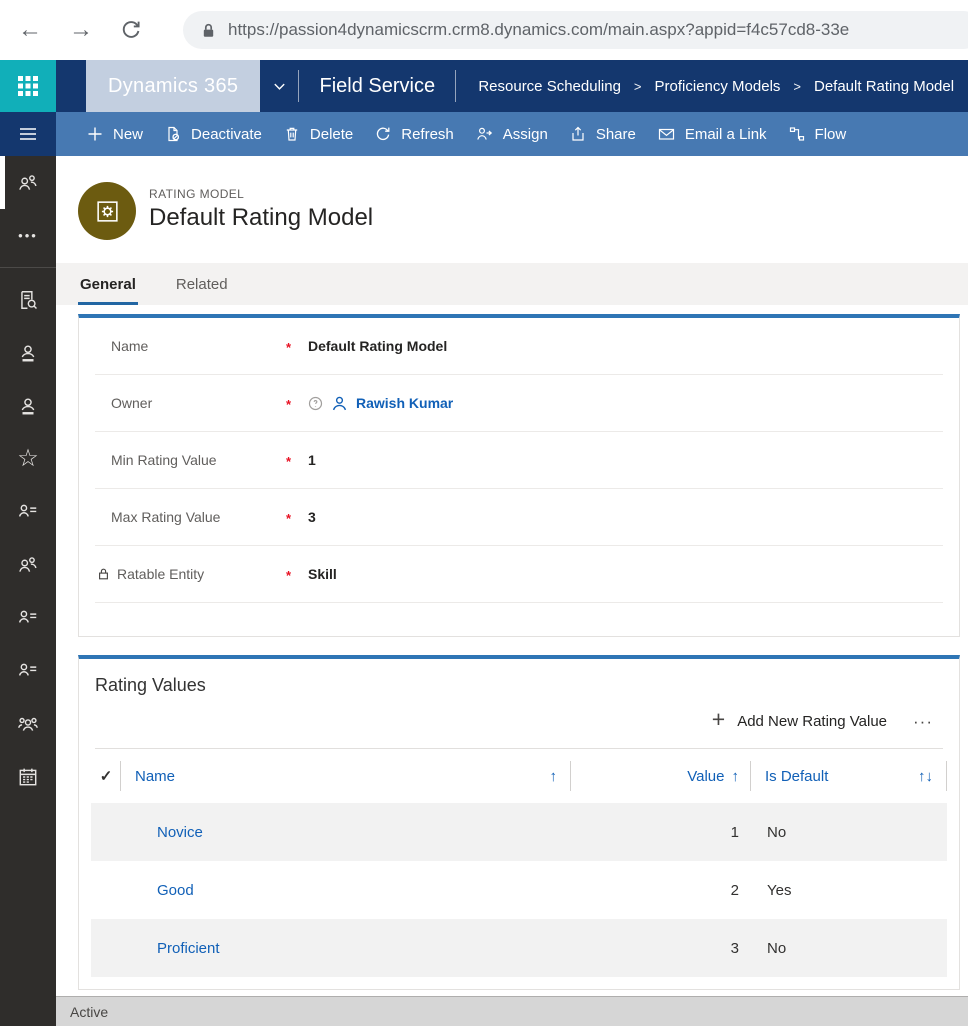 The image size is (968, 1026). What do you see at coordinates (131, 30) in the screenshot?
I see `browser-reload-icon` at bounding box center [131, 30].